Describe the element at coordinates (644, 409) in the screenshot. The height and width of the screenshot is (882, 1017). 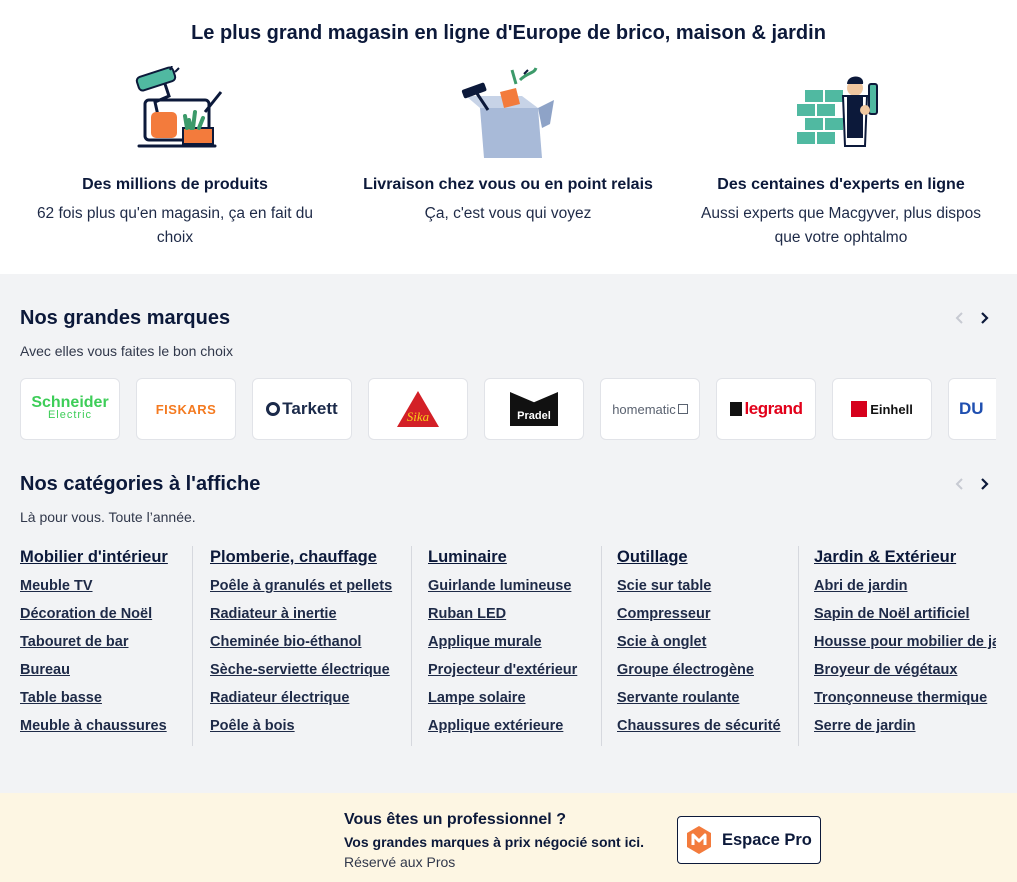
I see `homematic-logo: homematic` at that location.